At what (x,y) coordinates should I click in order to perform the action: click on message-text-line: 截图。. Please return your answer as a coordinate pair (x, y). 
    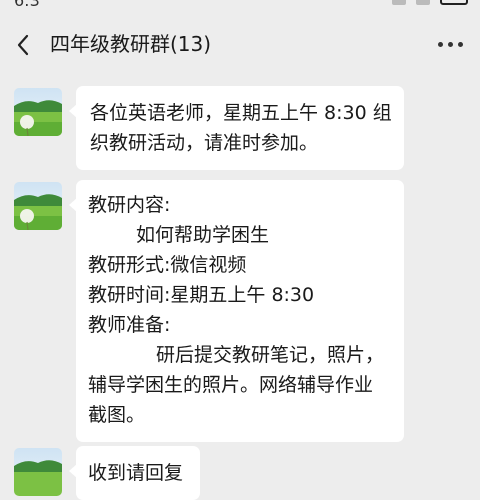
    Looking at the image, I should click on (117, 415).